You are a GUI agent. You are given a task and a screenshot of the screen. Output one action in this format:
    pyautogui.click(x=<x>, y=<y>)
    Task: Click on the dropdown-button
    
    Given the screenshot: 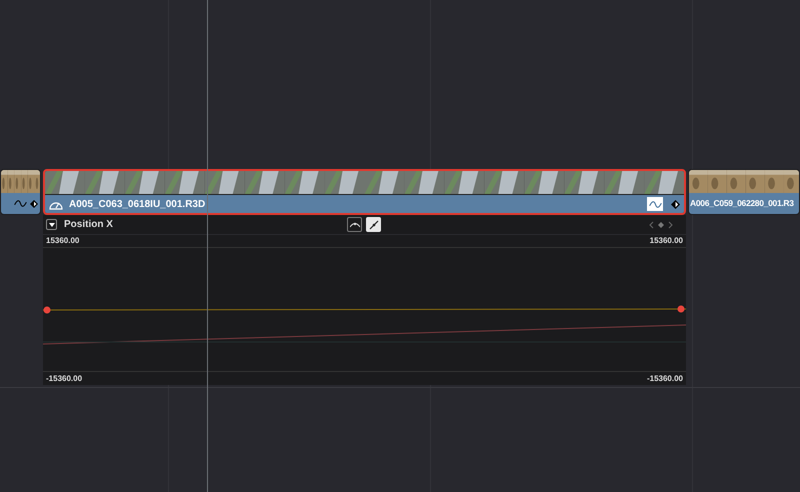 What is the action you would take?
    pyautogui.click(x=51, y=224)
    